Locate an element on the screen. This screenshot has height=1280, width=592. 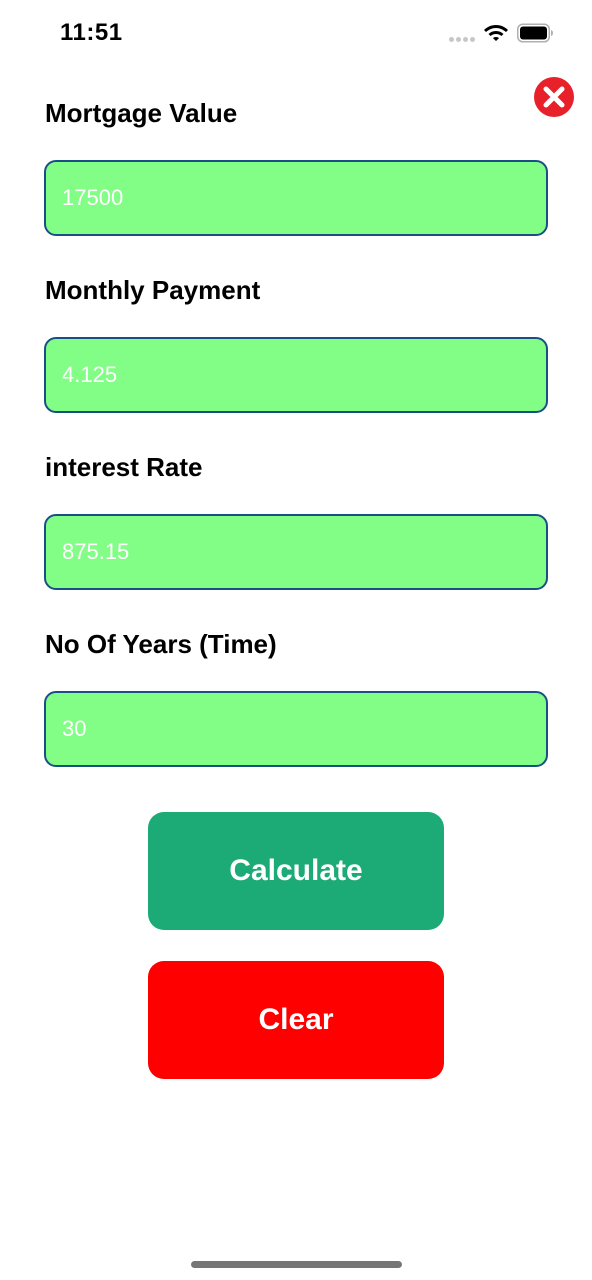
status-bar: 11:51 is located at coordinates (296, 34).